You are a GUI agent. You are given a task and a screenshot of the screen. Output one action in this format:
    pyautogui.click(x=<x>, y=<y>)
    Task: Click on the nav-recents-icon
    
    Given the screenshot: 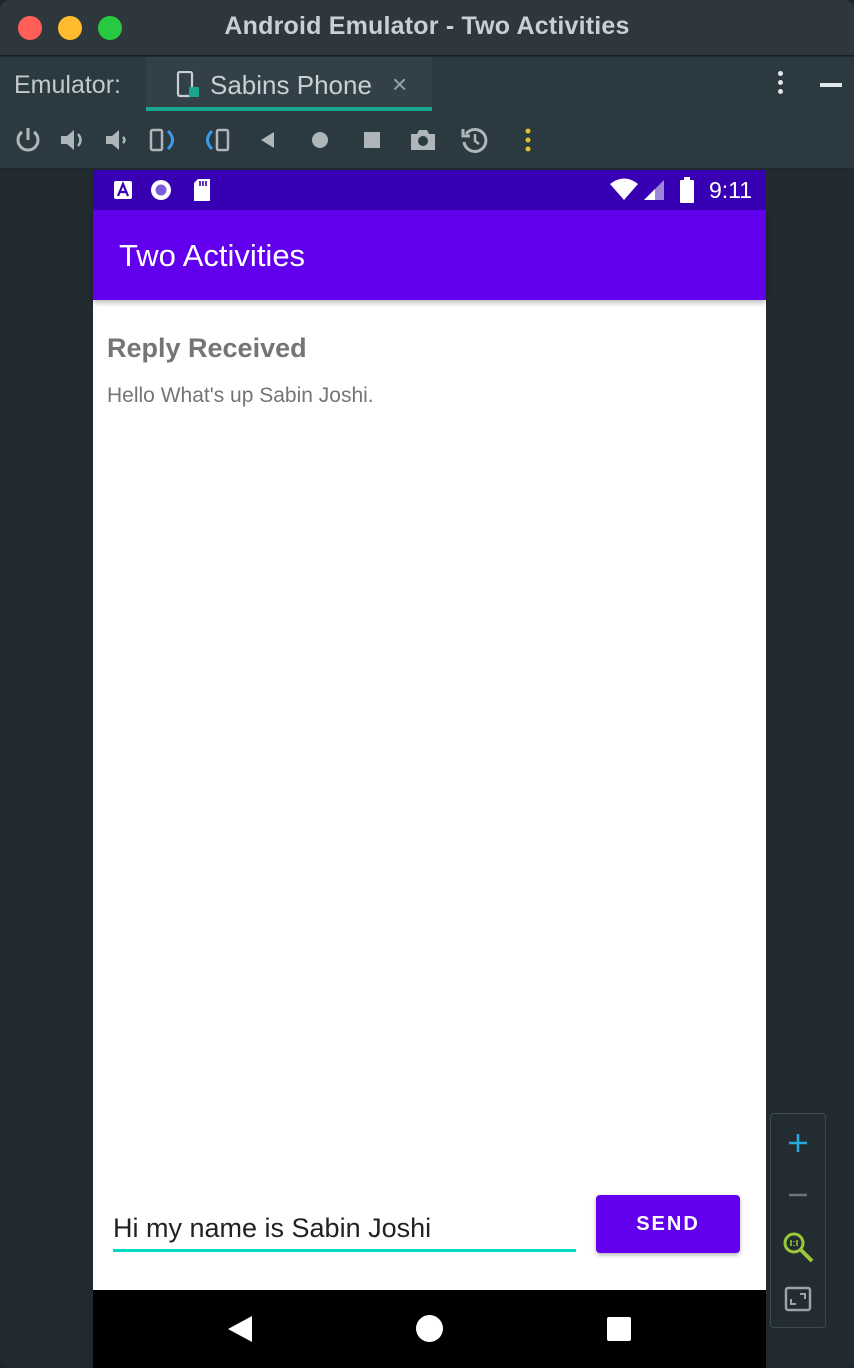 What is the action you would take?
    pyautogui.click(x=619, y=1329)
    